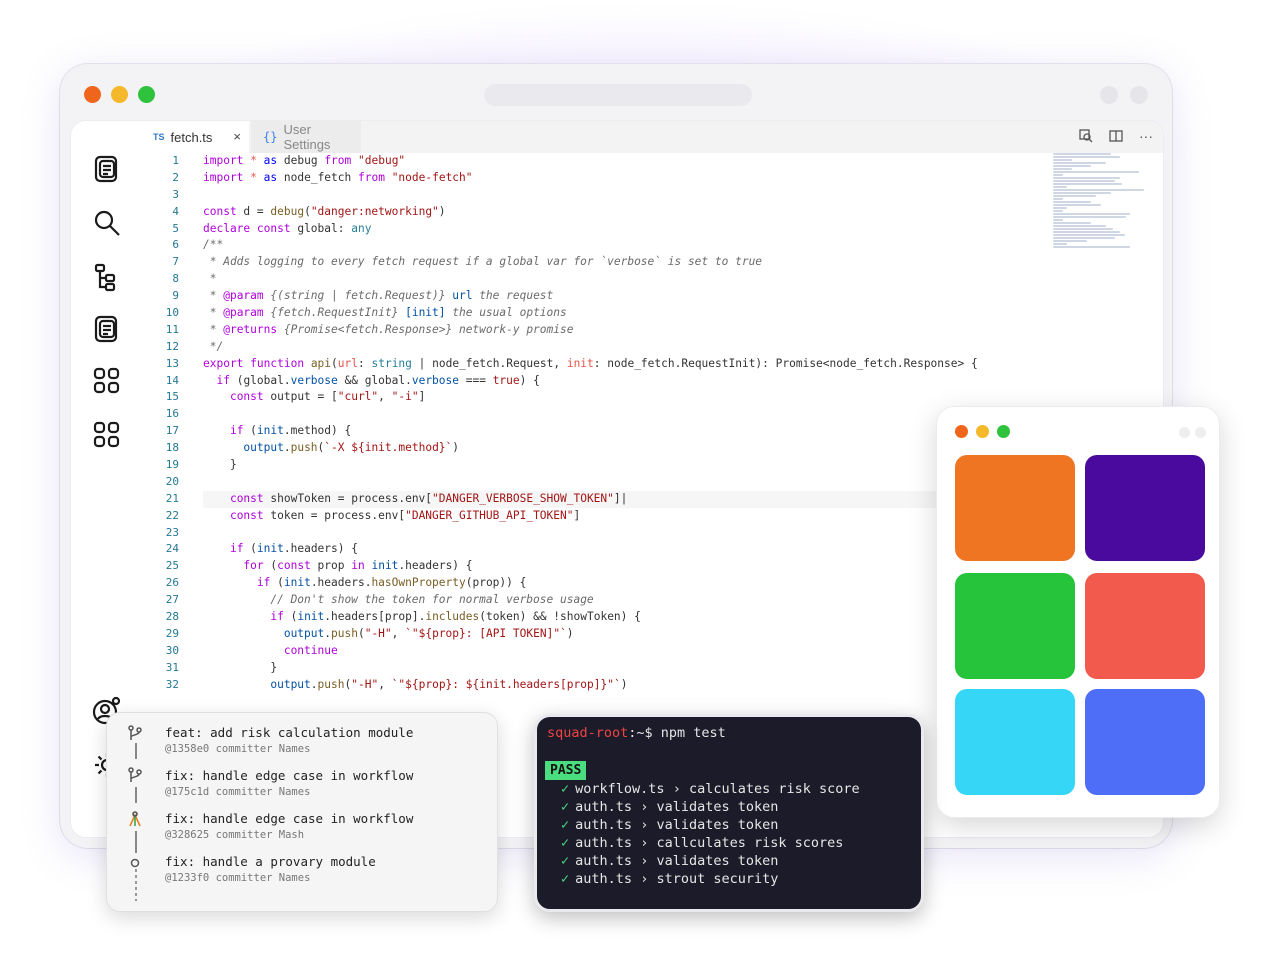  I want to click on line-number: 14, so click(172, 380).